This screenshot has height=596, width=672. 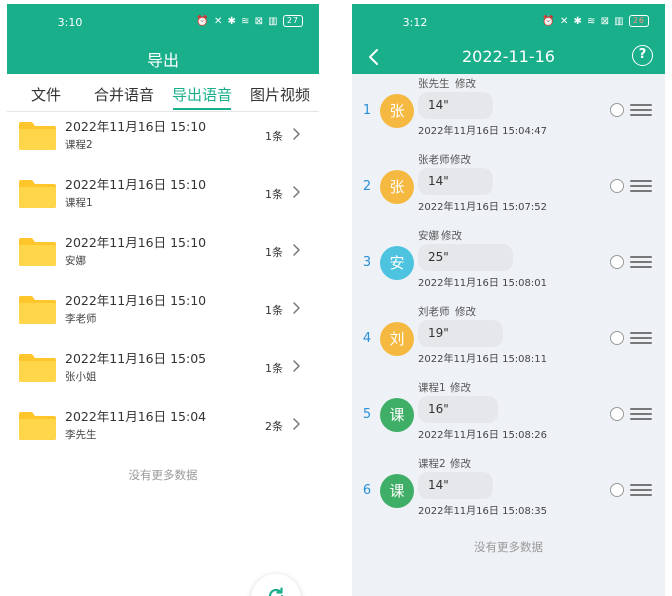 I want to click on voice-bubble: 16", so click(x=458, y=409).